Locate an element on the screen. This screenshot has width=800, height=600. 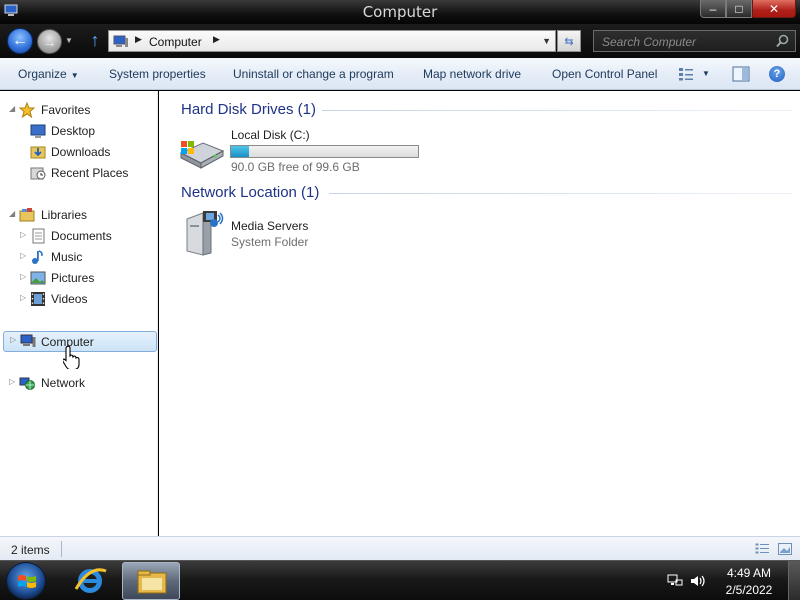
breadcrumb-computer: Computer is located at coordinates (175, 42).